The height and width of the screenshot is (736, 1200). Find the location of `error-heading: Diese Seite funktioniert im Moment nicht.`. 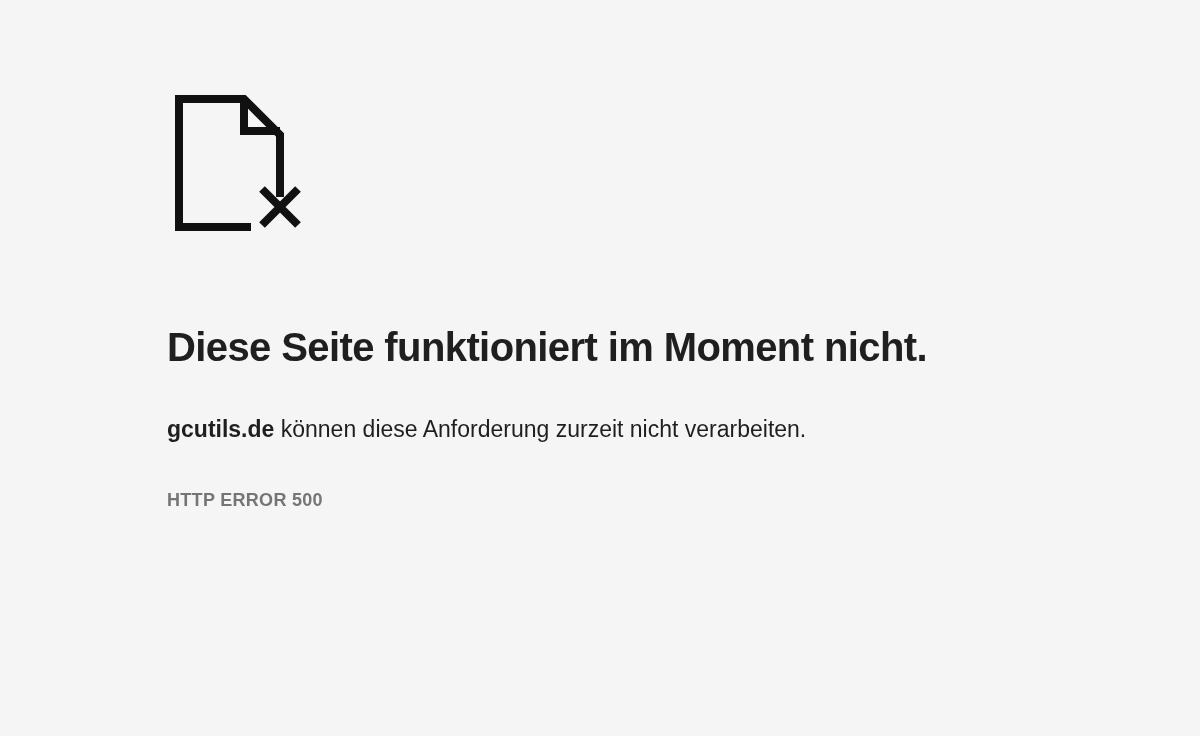

error-heading: Diese Seite funktioniert im Moment nicht. is located at coordinates (547, 347).